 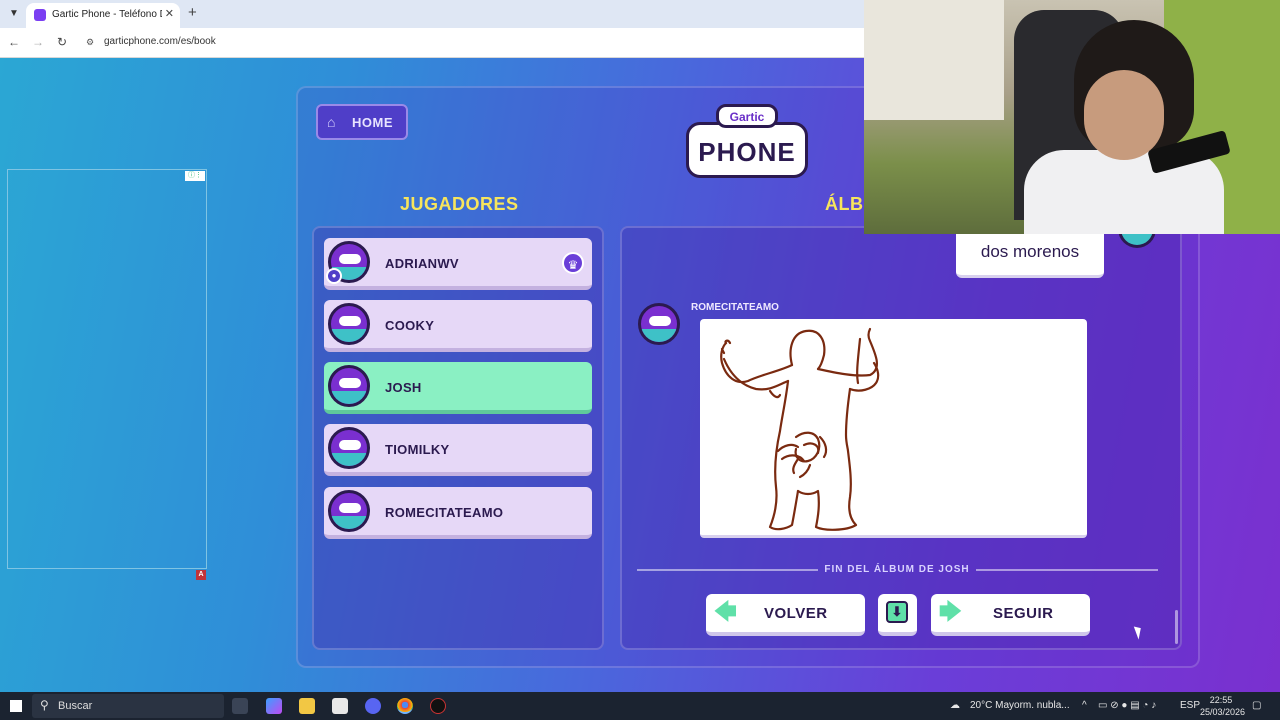 I want to click on author-name: ROMECITATEAMO, so click(x=735, y=307).